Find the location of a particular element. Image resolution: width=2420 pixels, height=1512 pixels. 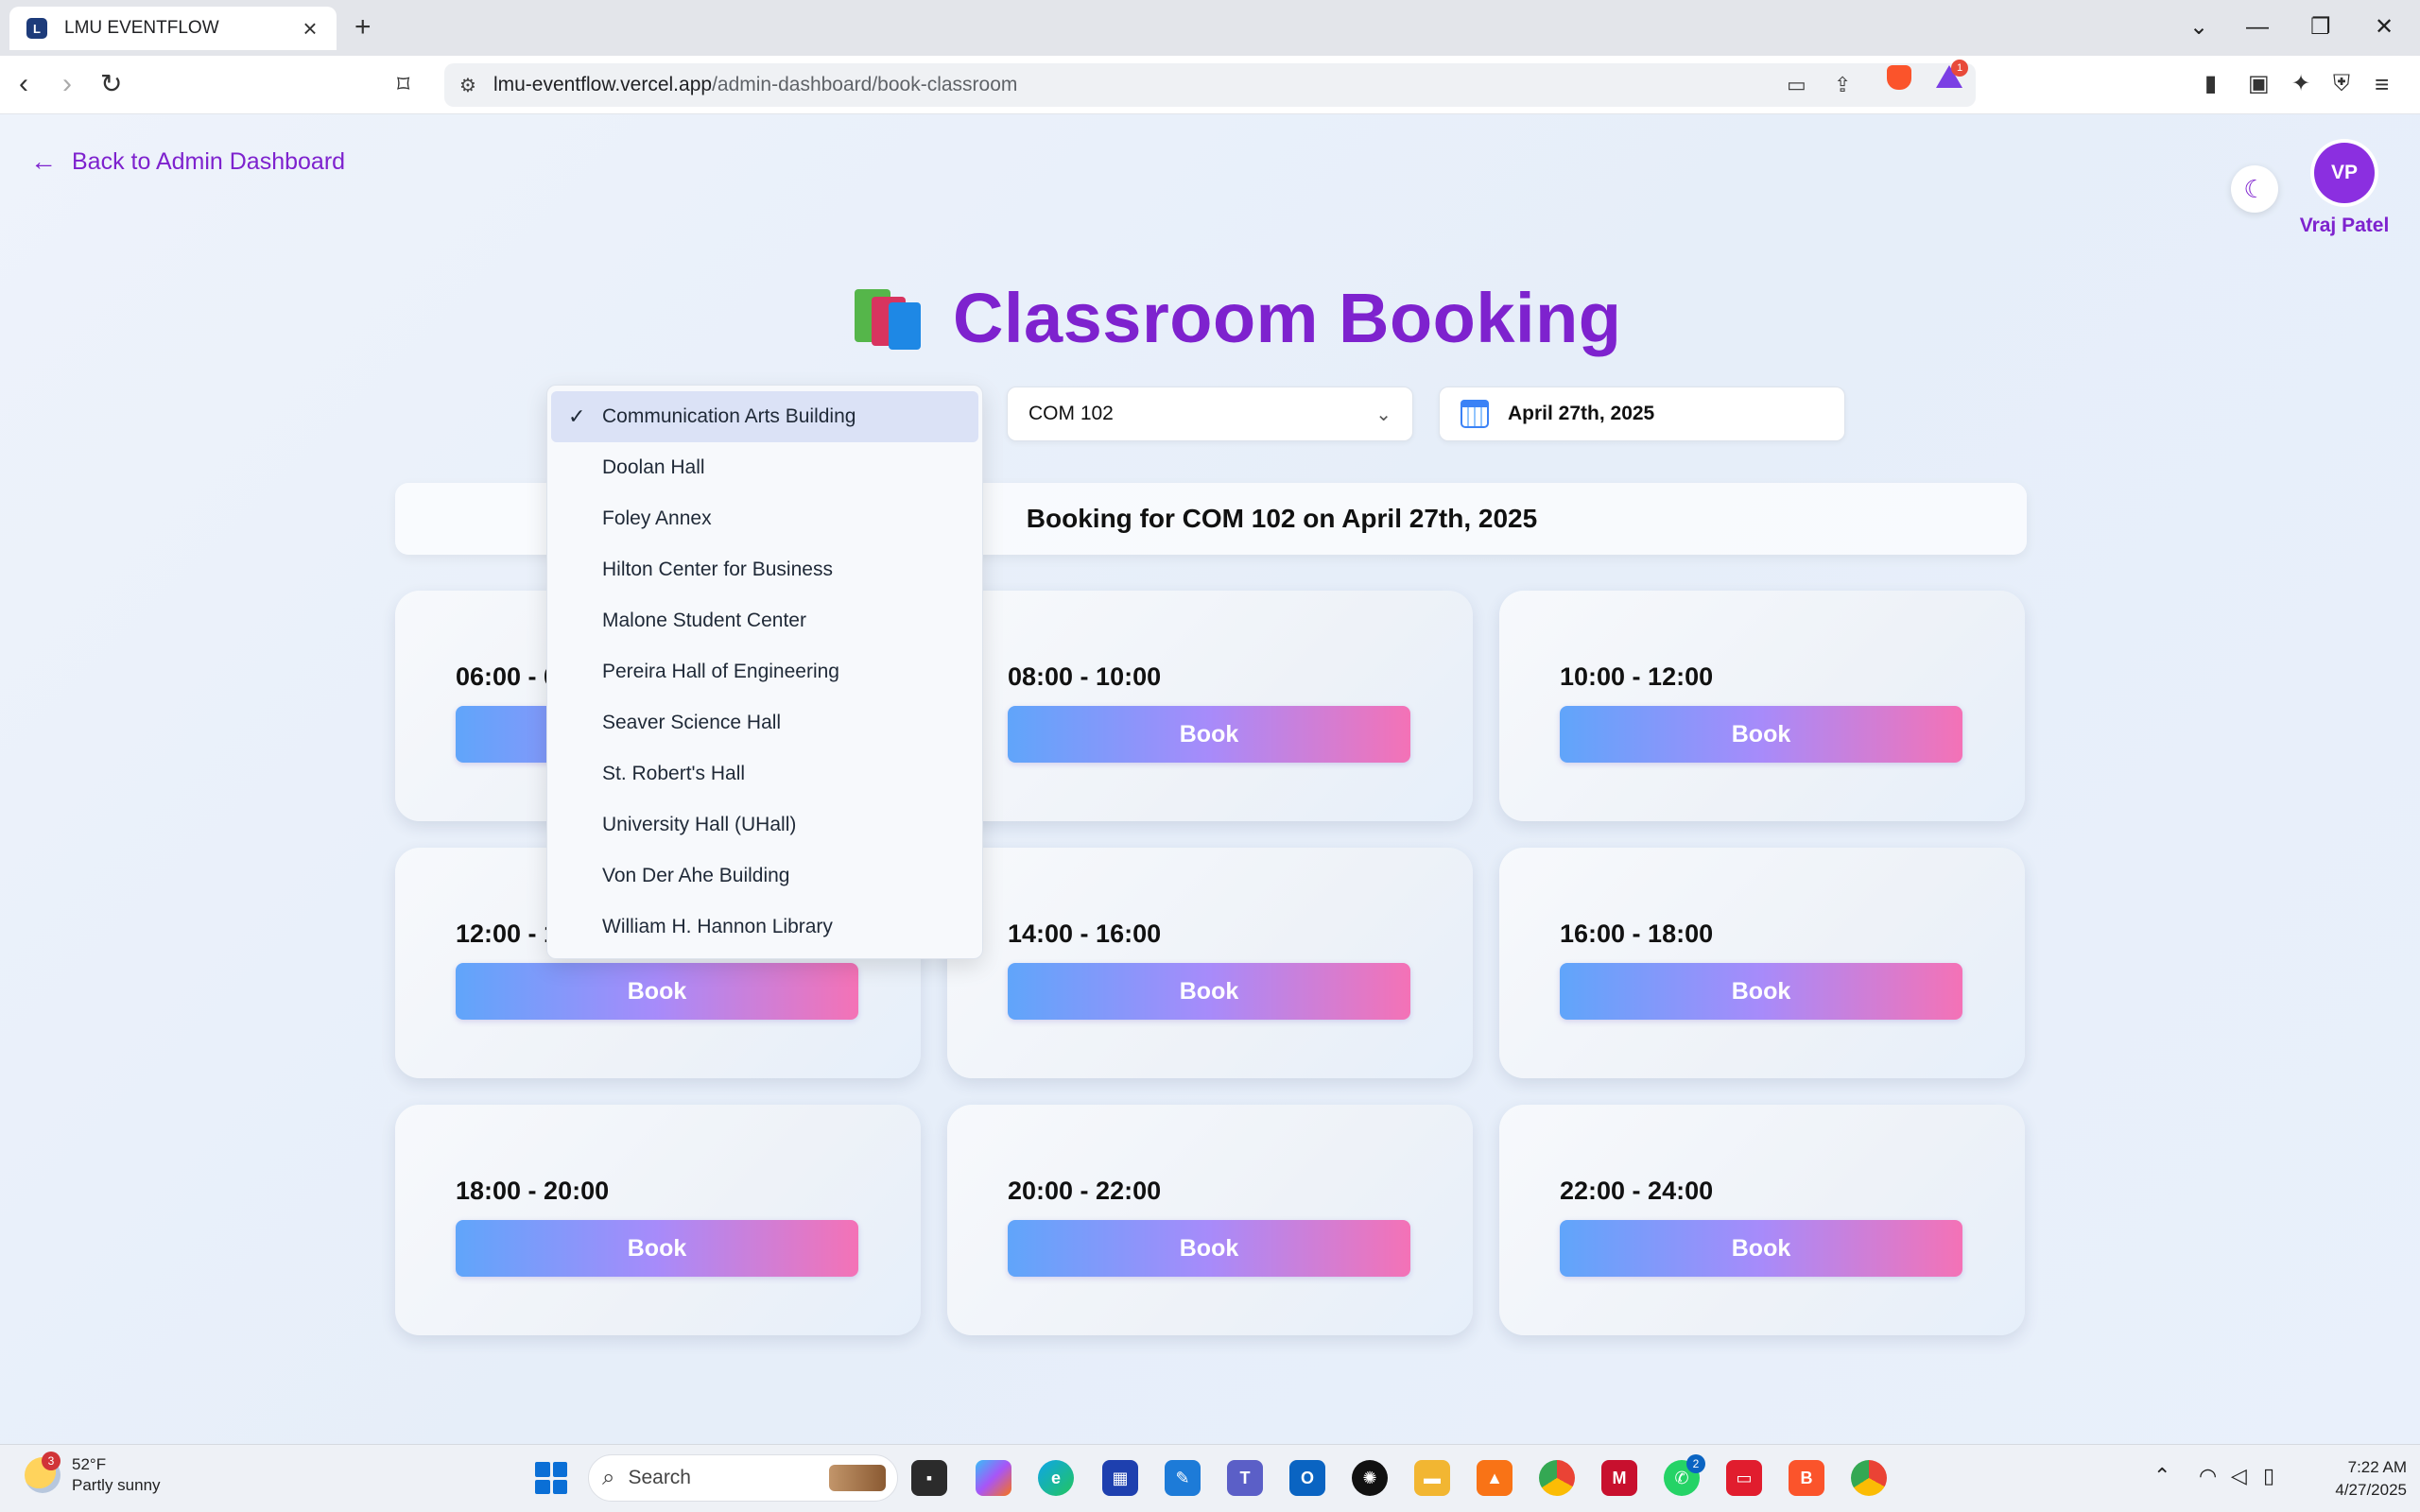

tab-search-chevron-icon: ⌄ is located at coordinates (2198, 27).